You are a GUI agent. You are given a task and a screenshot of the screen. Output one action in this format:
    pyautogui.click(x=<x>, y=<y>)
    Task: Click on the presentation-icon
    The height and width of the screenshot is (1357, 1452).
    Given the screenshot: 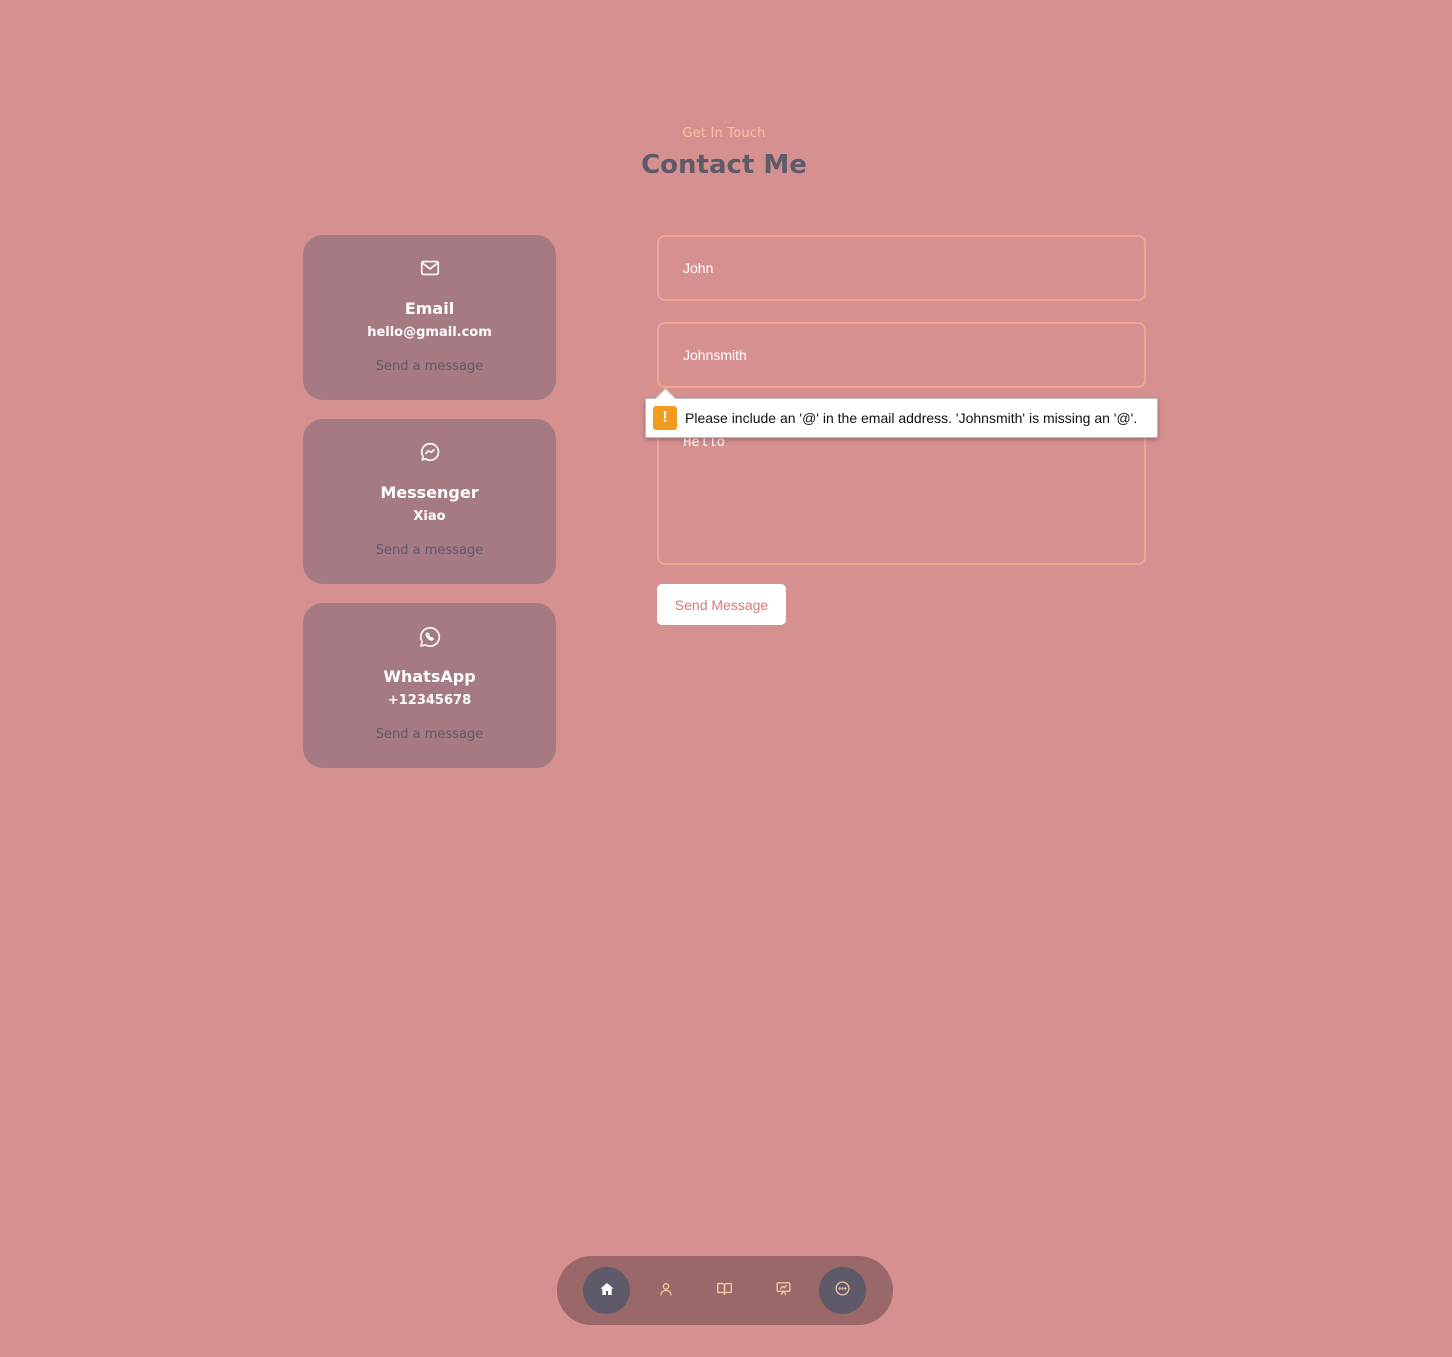 What is the action you would take?
    pyautogui.click(x=783, y=1290)
    